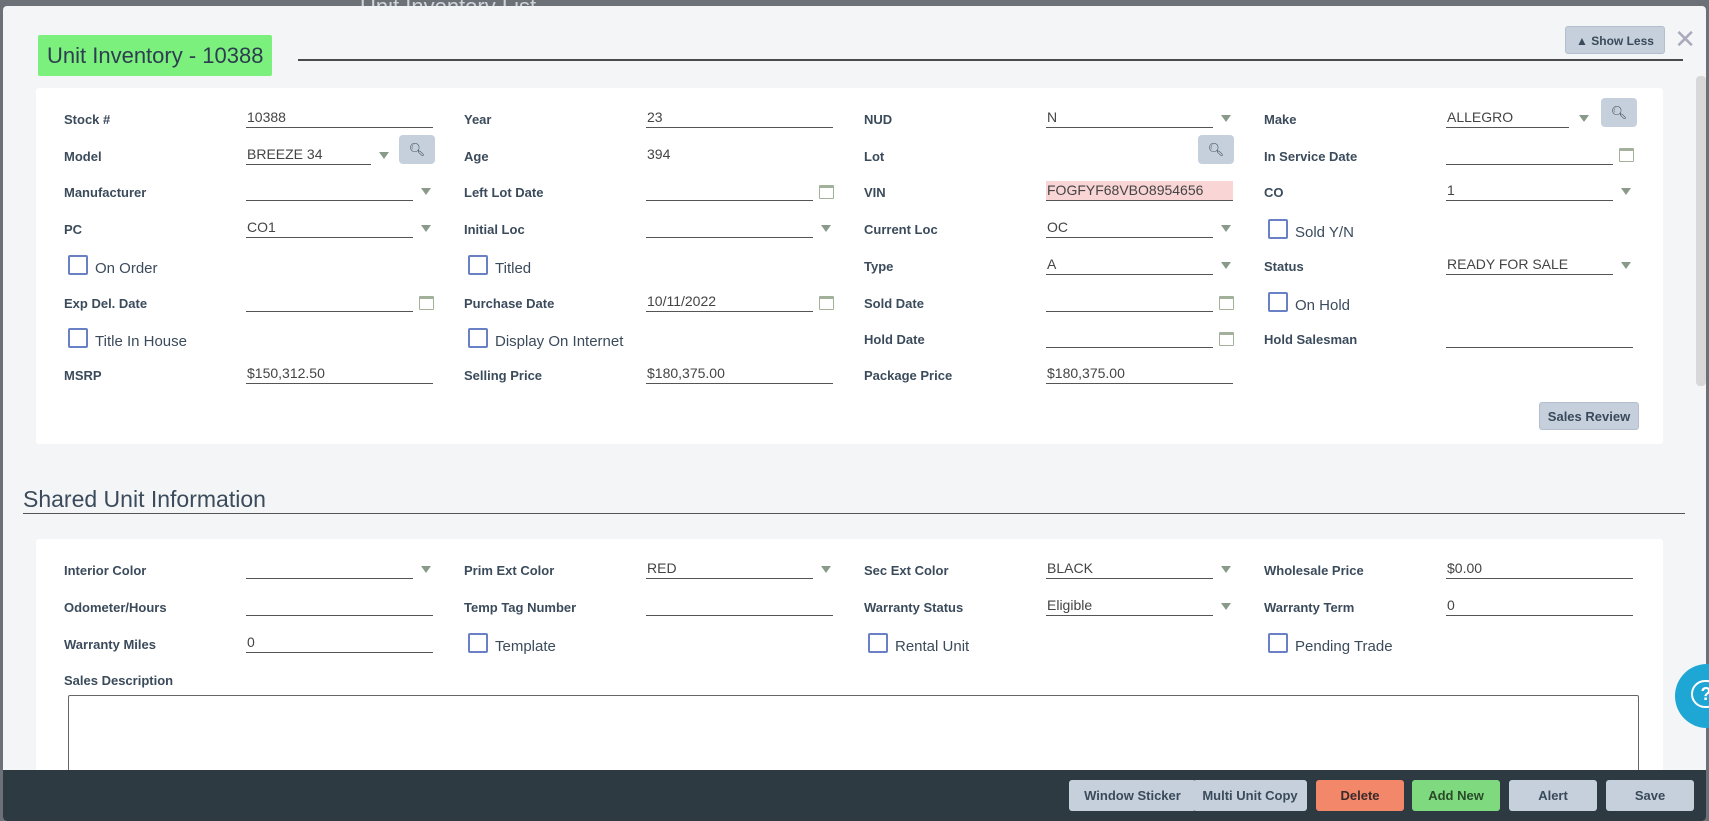 The width and height of the screenshot is (1709, 821). Describe the element at coordinates (659, 154) in the screenshot. I see `age-value: 394` at that location.